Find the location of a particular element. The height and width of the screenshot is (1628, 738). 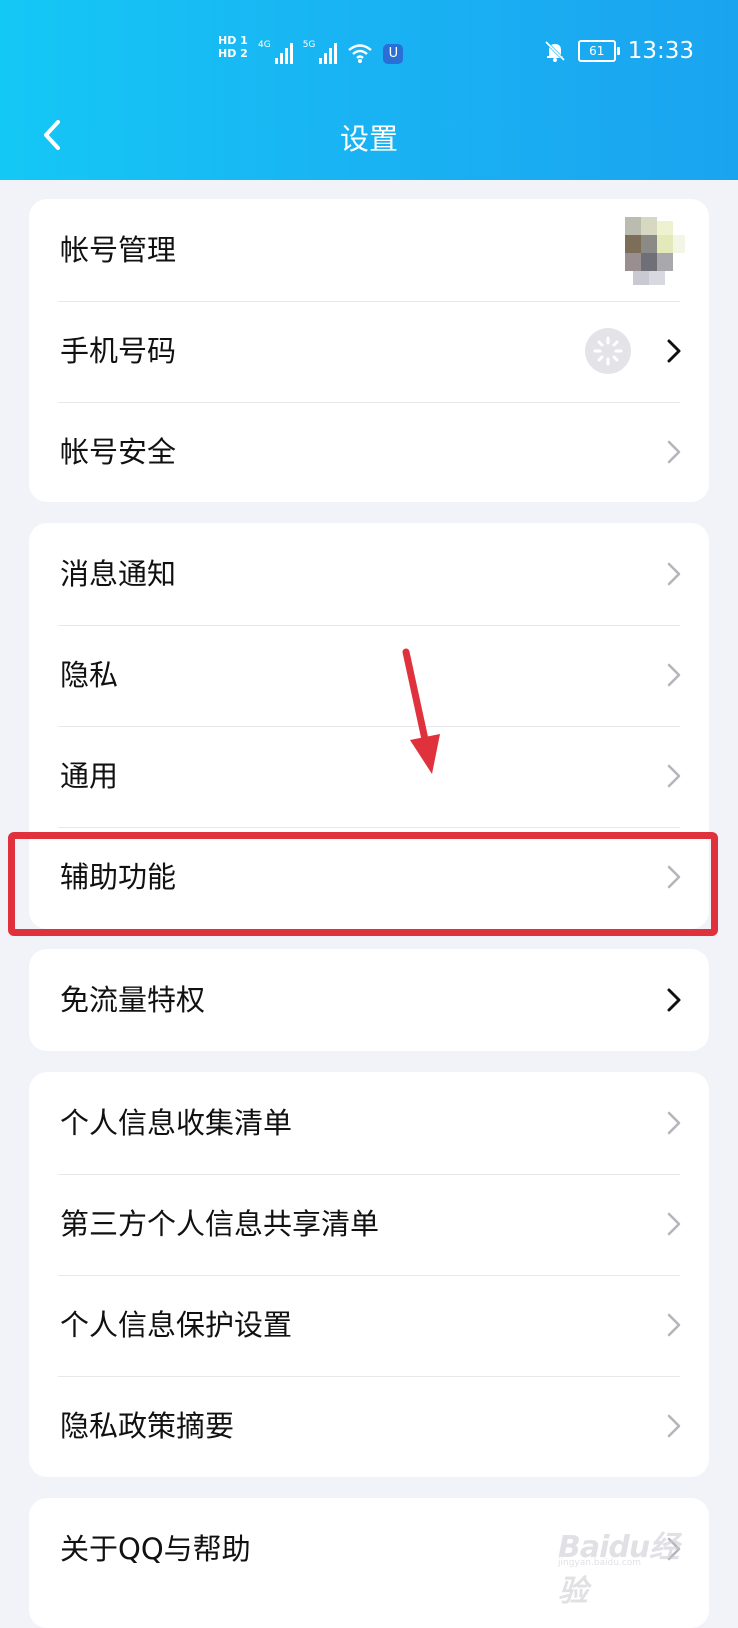

settings-item-privacy-summary: 隐私政策摘要 is located at coordinates (369, 1426).